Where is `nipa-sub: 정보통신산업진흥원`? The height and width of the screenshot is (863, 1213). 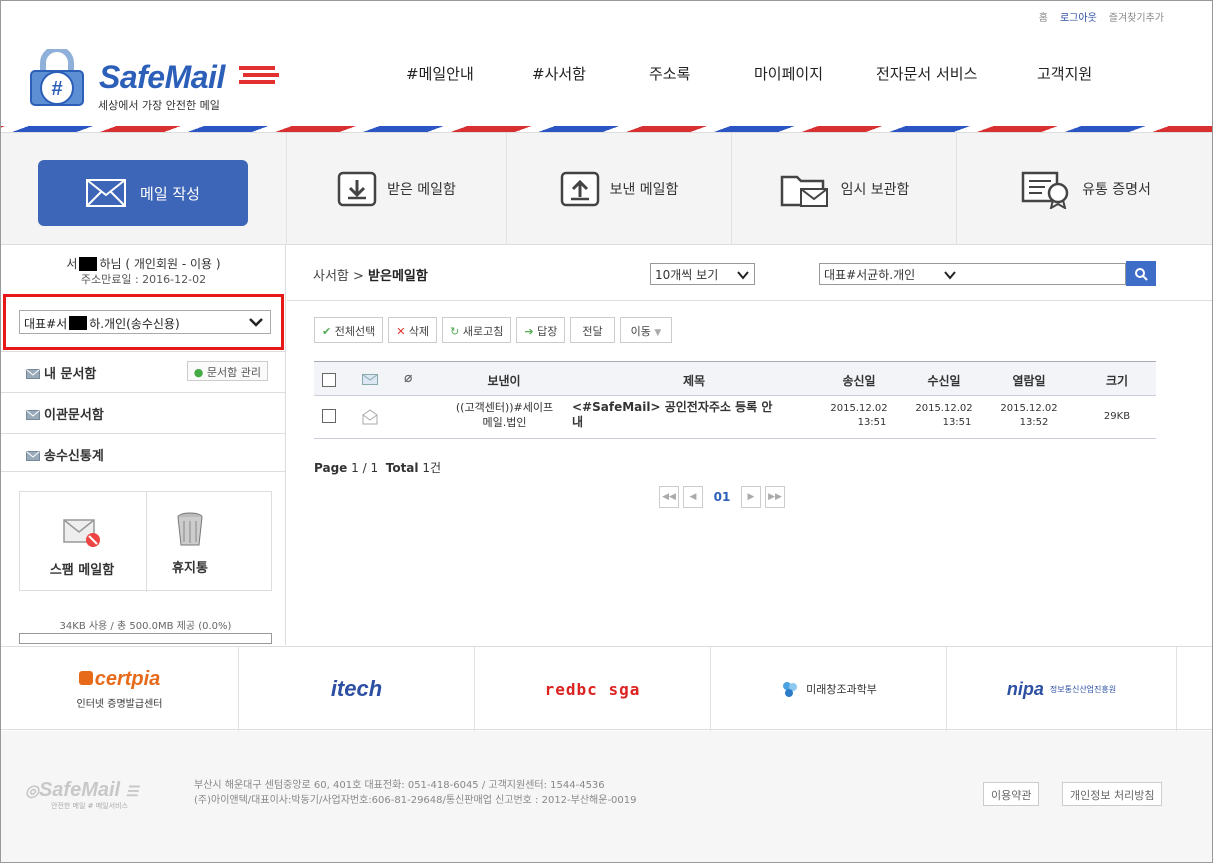 nipa-sub: 정보통신산업진흥원 is located at coordinates (1083, 689).